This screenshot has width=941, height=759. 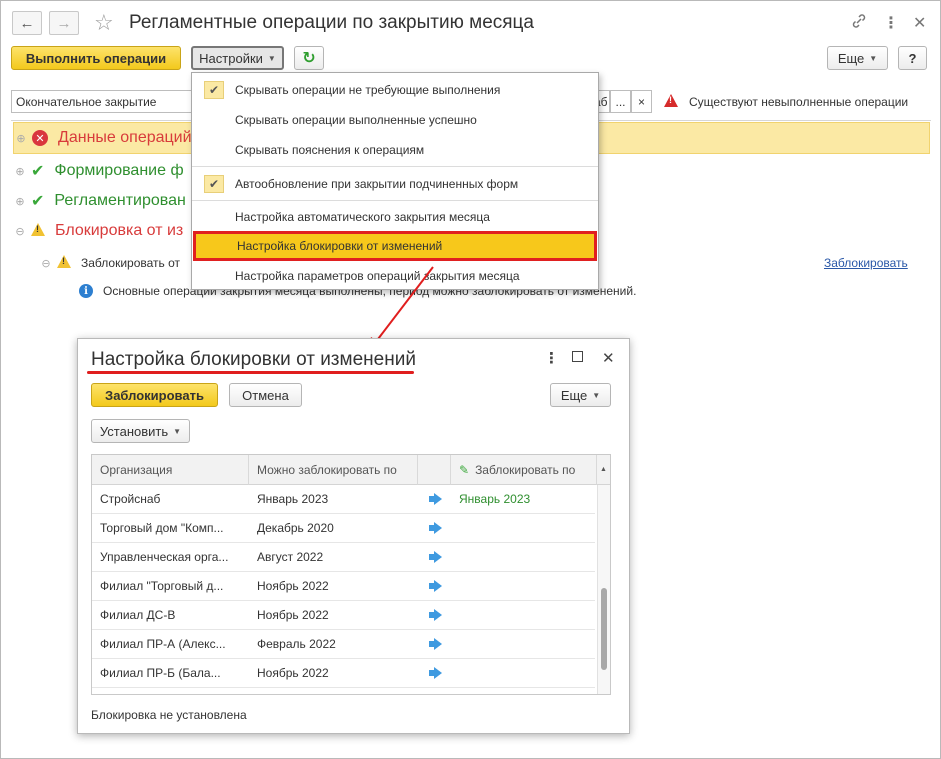 What do you see at coordinates (253, 359) in the screenshot?
I see `dialog-title: Настройка блокировки от изменений` at bounding box center [253, 359].